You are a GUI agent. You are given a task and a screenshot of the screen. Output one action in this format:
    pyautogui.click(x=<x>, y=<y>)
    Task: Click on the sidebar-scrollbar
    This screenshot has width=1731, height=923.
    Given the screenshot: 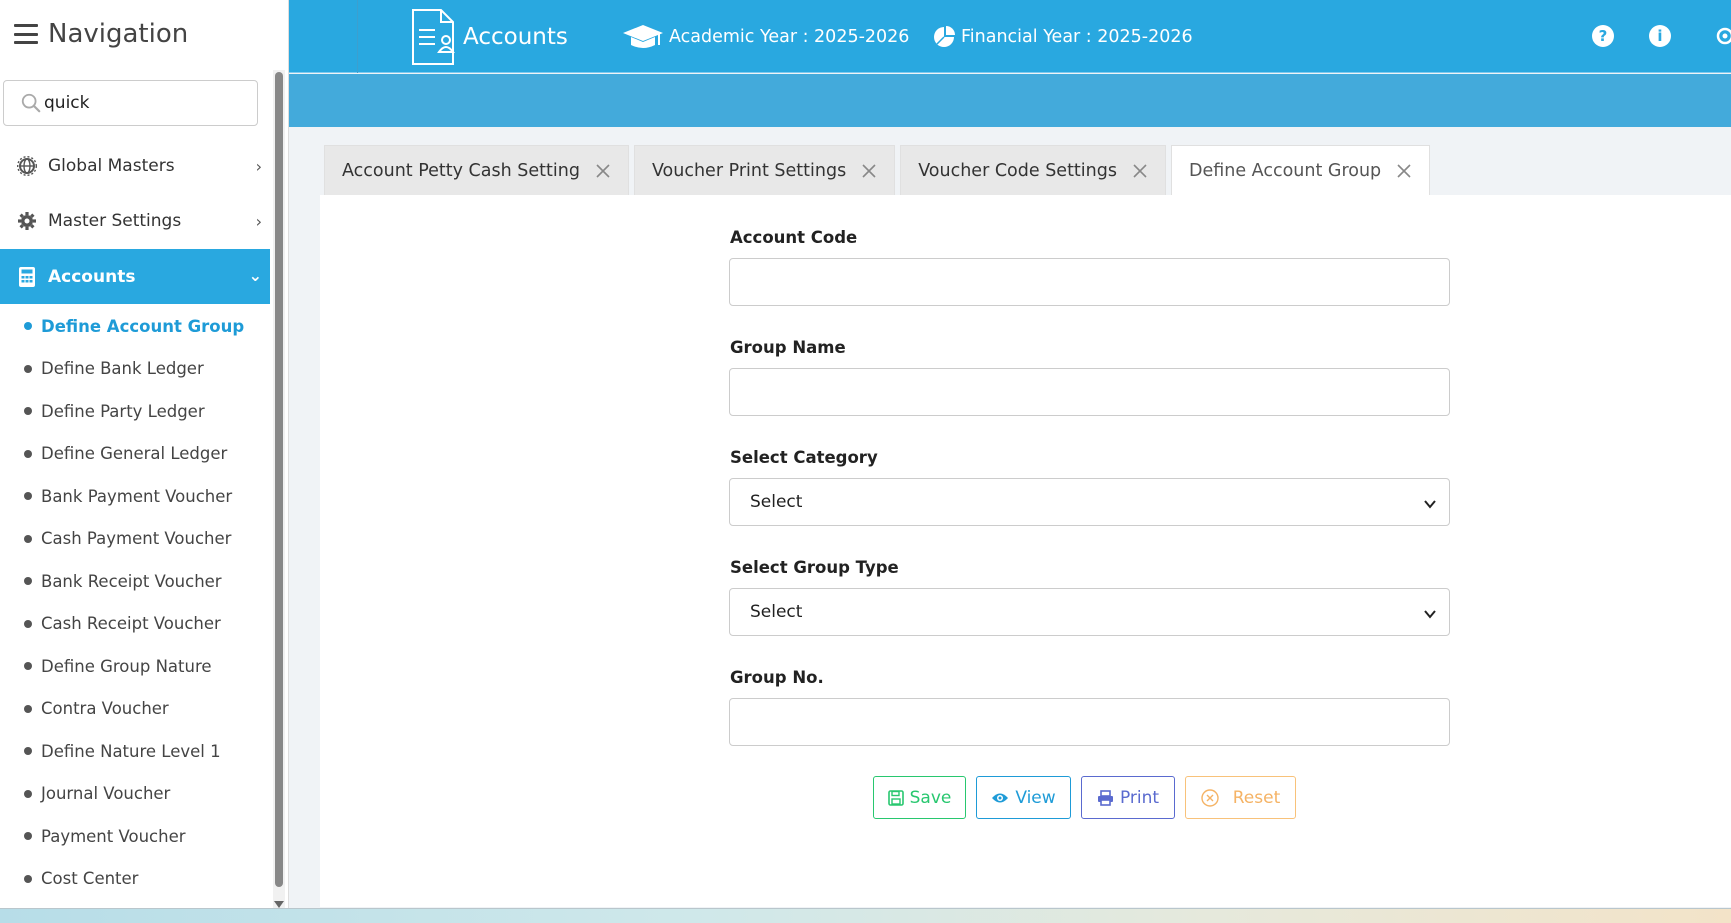 What is the action you would take?
    pyautogui.click(x=279, y=489)
    